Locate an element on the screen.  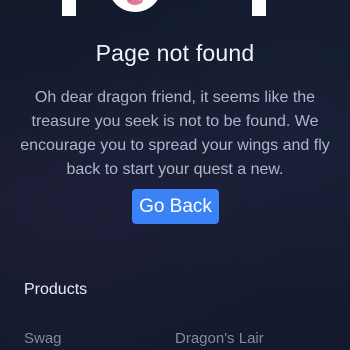
four-right-stroke is located at coordinates (259, 8).